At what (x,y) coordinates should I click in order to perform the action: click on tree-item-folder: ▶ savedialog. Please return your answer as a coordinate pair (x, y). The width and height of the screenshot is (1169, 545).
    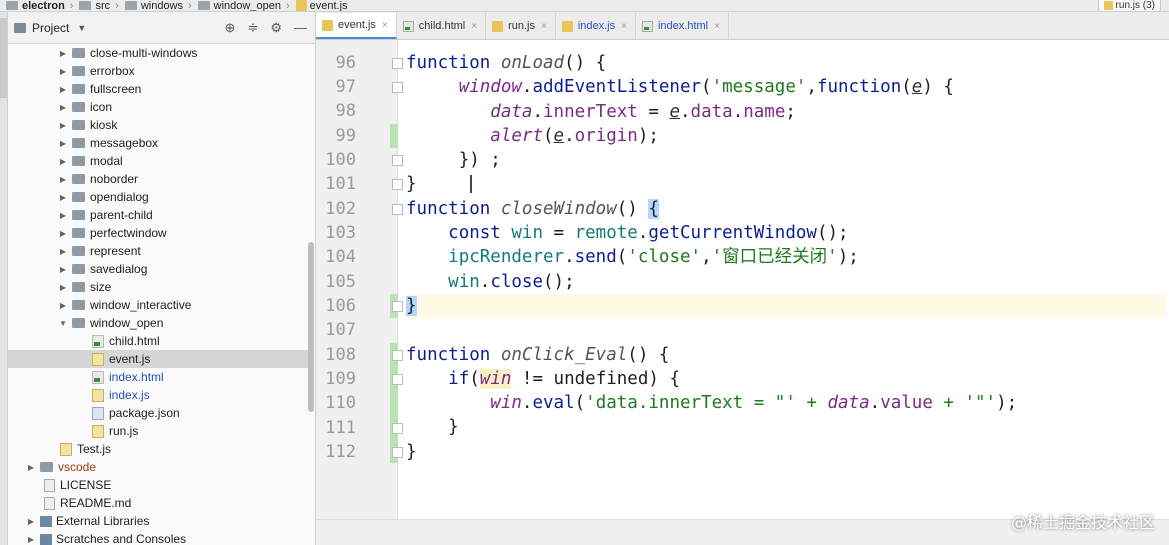
    Looking at the image, I should click on (158, 269).